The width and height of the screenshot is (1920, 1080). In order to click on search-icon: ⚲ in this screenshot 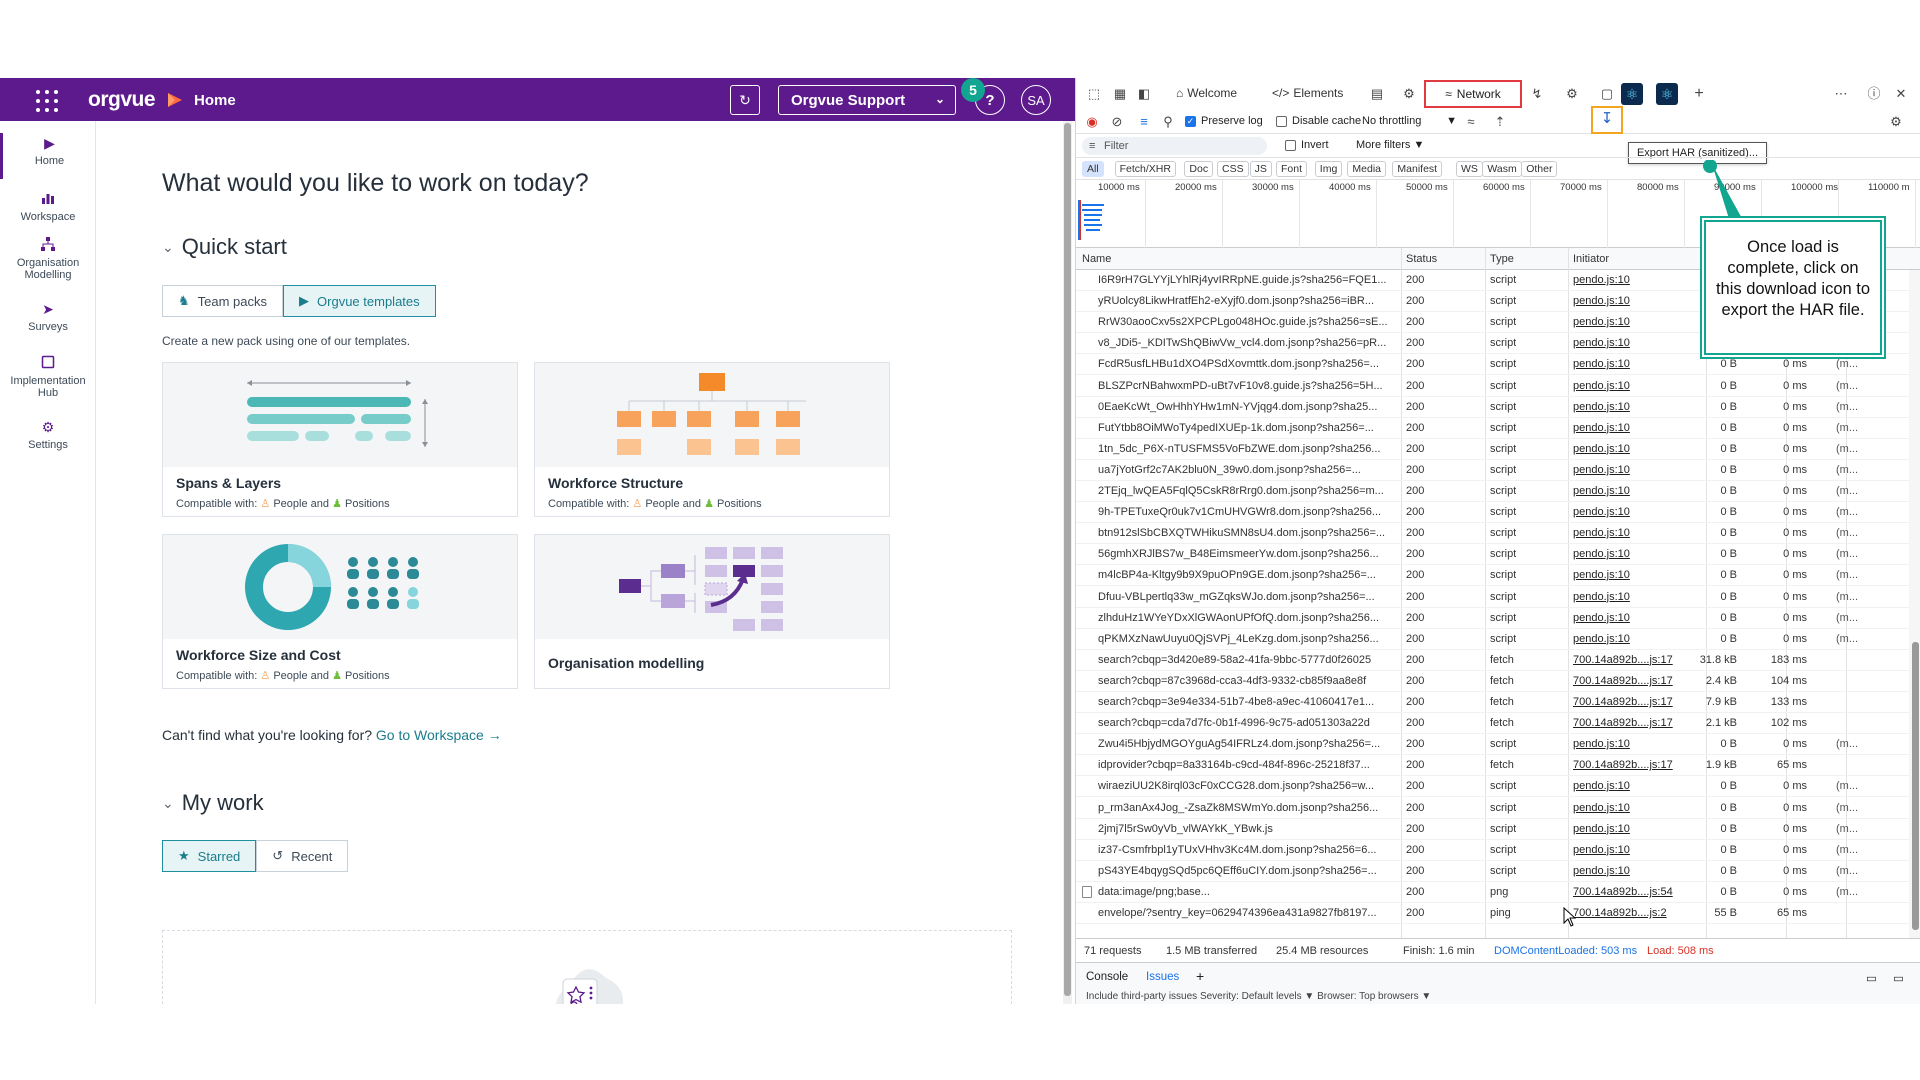, I will do `click(1168, 122)`.